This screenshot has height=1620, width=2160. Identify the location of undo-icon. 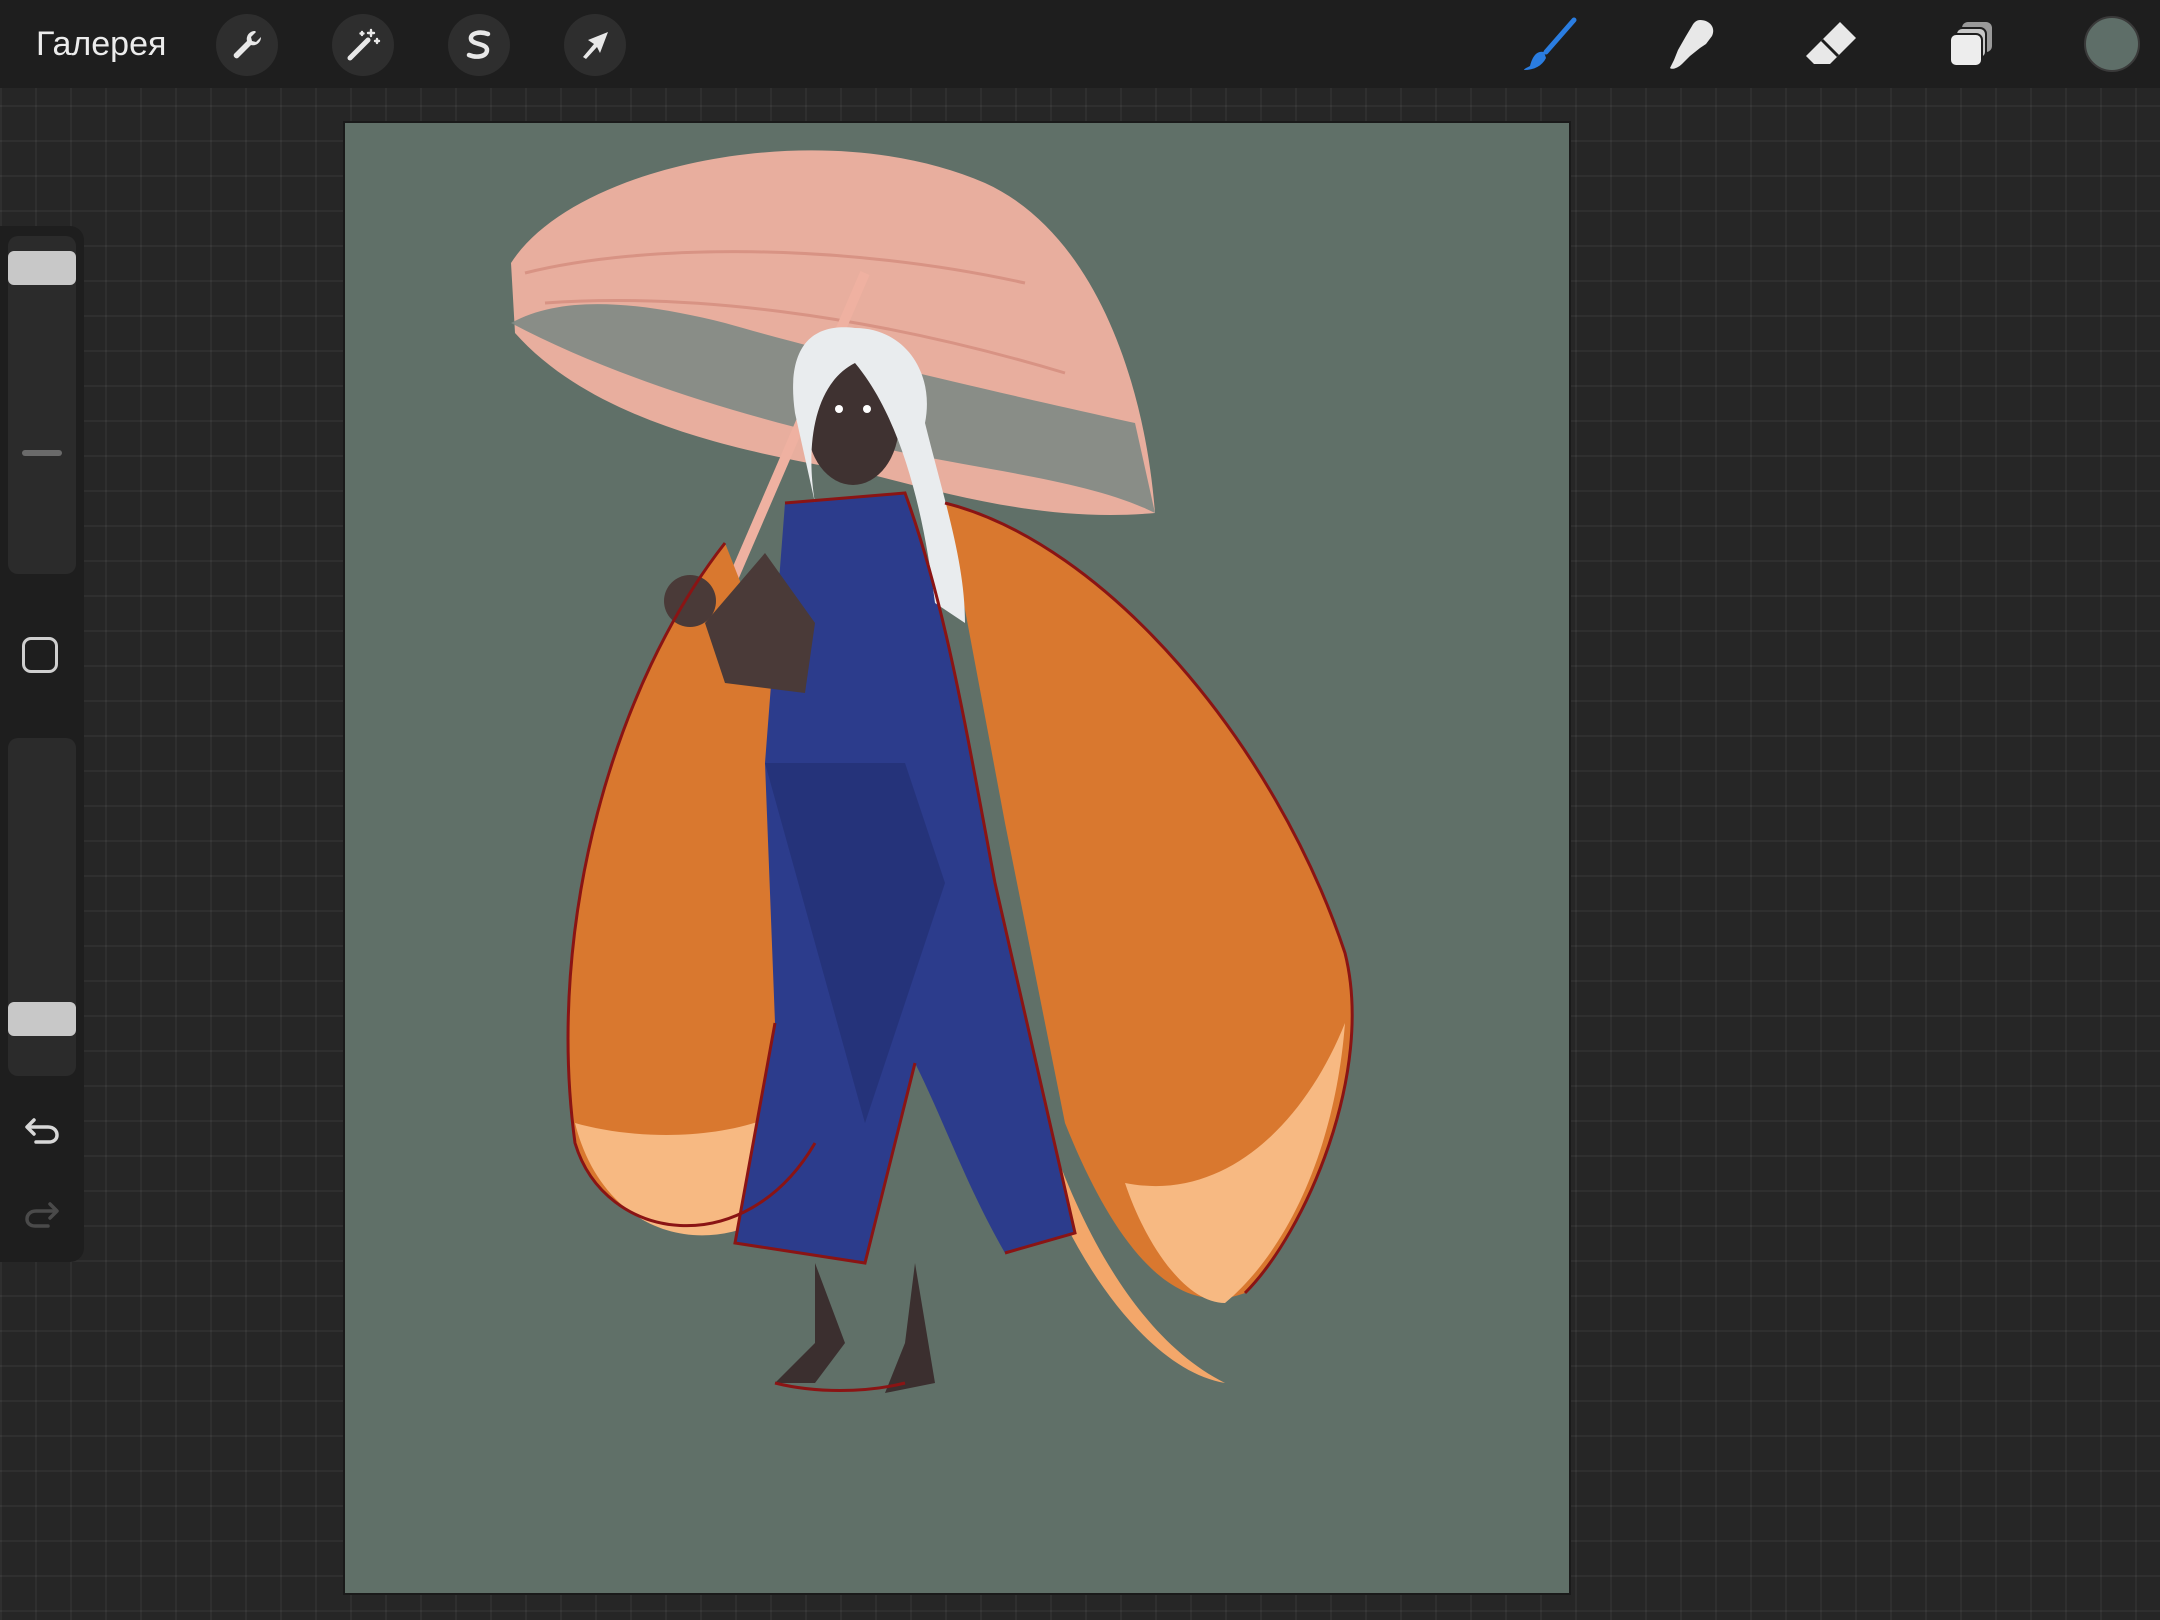
(42, 1131).